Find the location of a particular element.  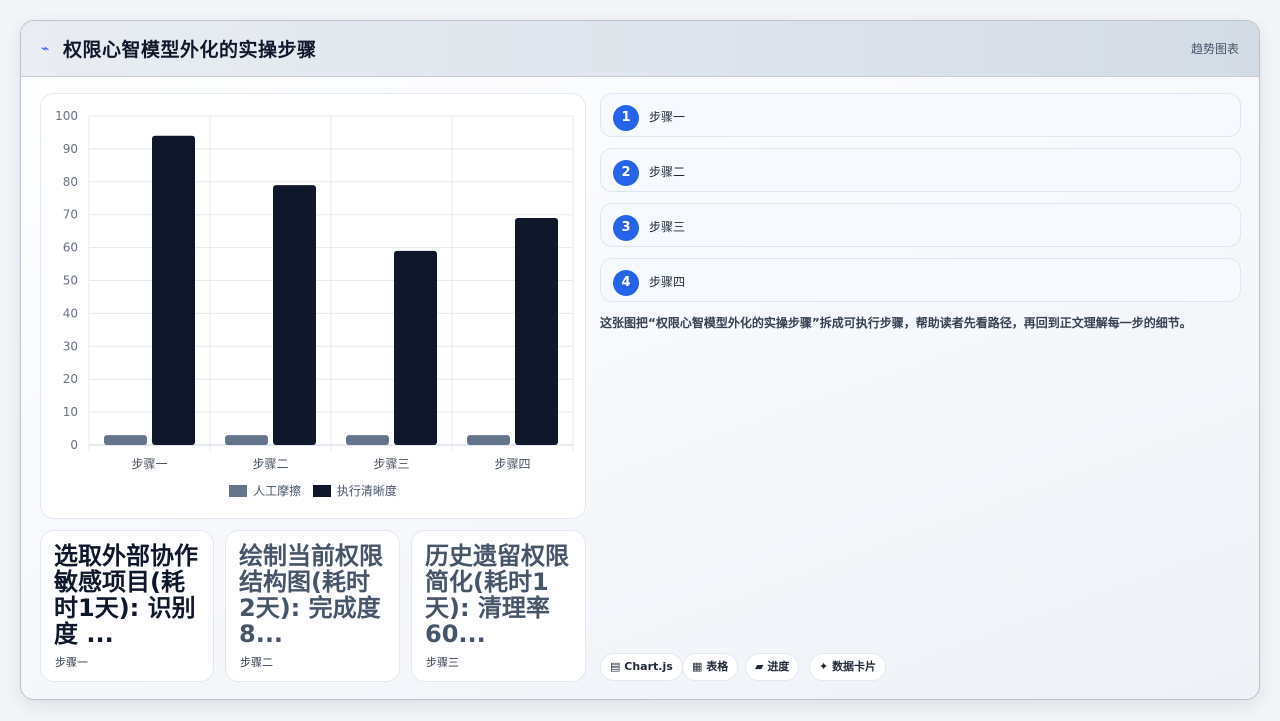

step-number-badge: 2 is located at coordinates (626, 173).